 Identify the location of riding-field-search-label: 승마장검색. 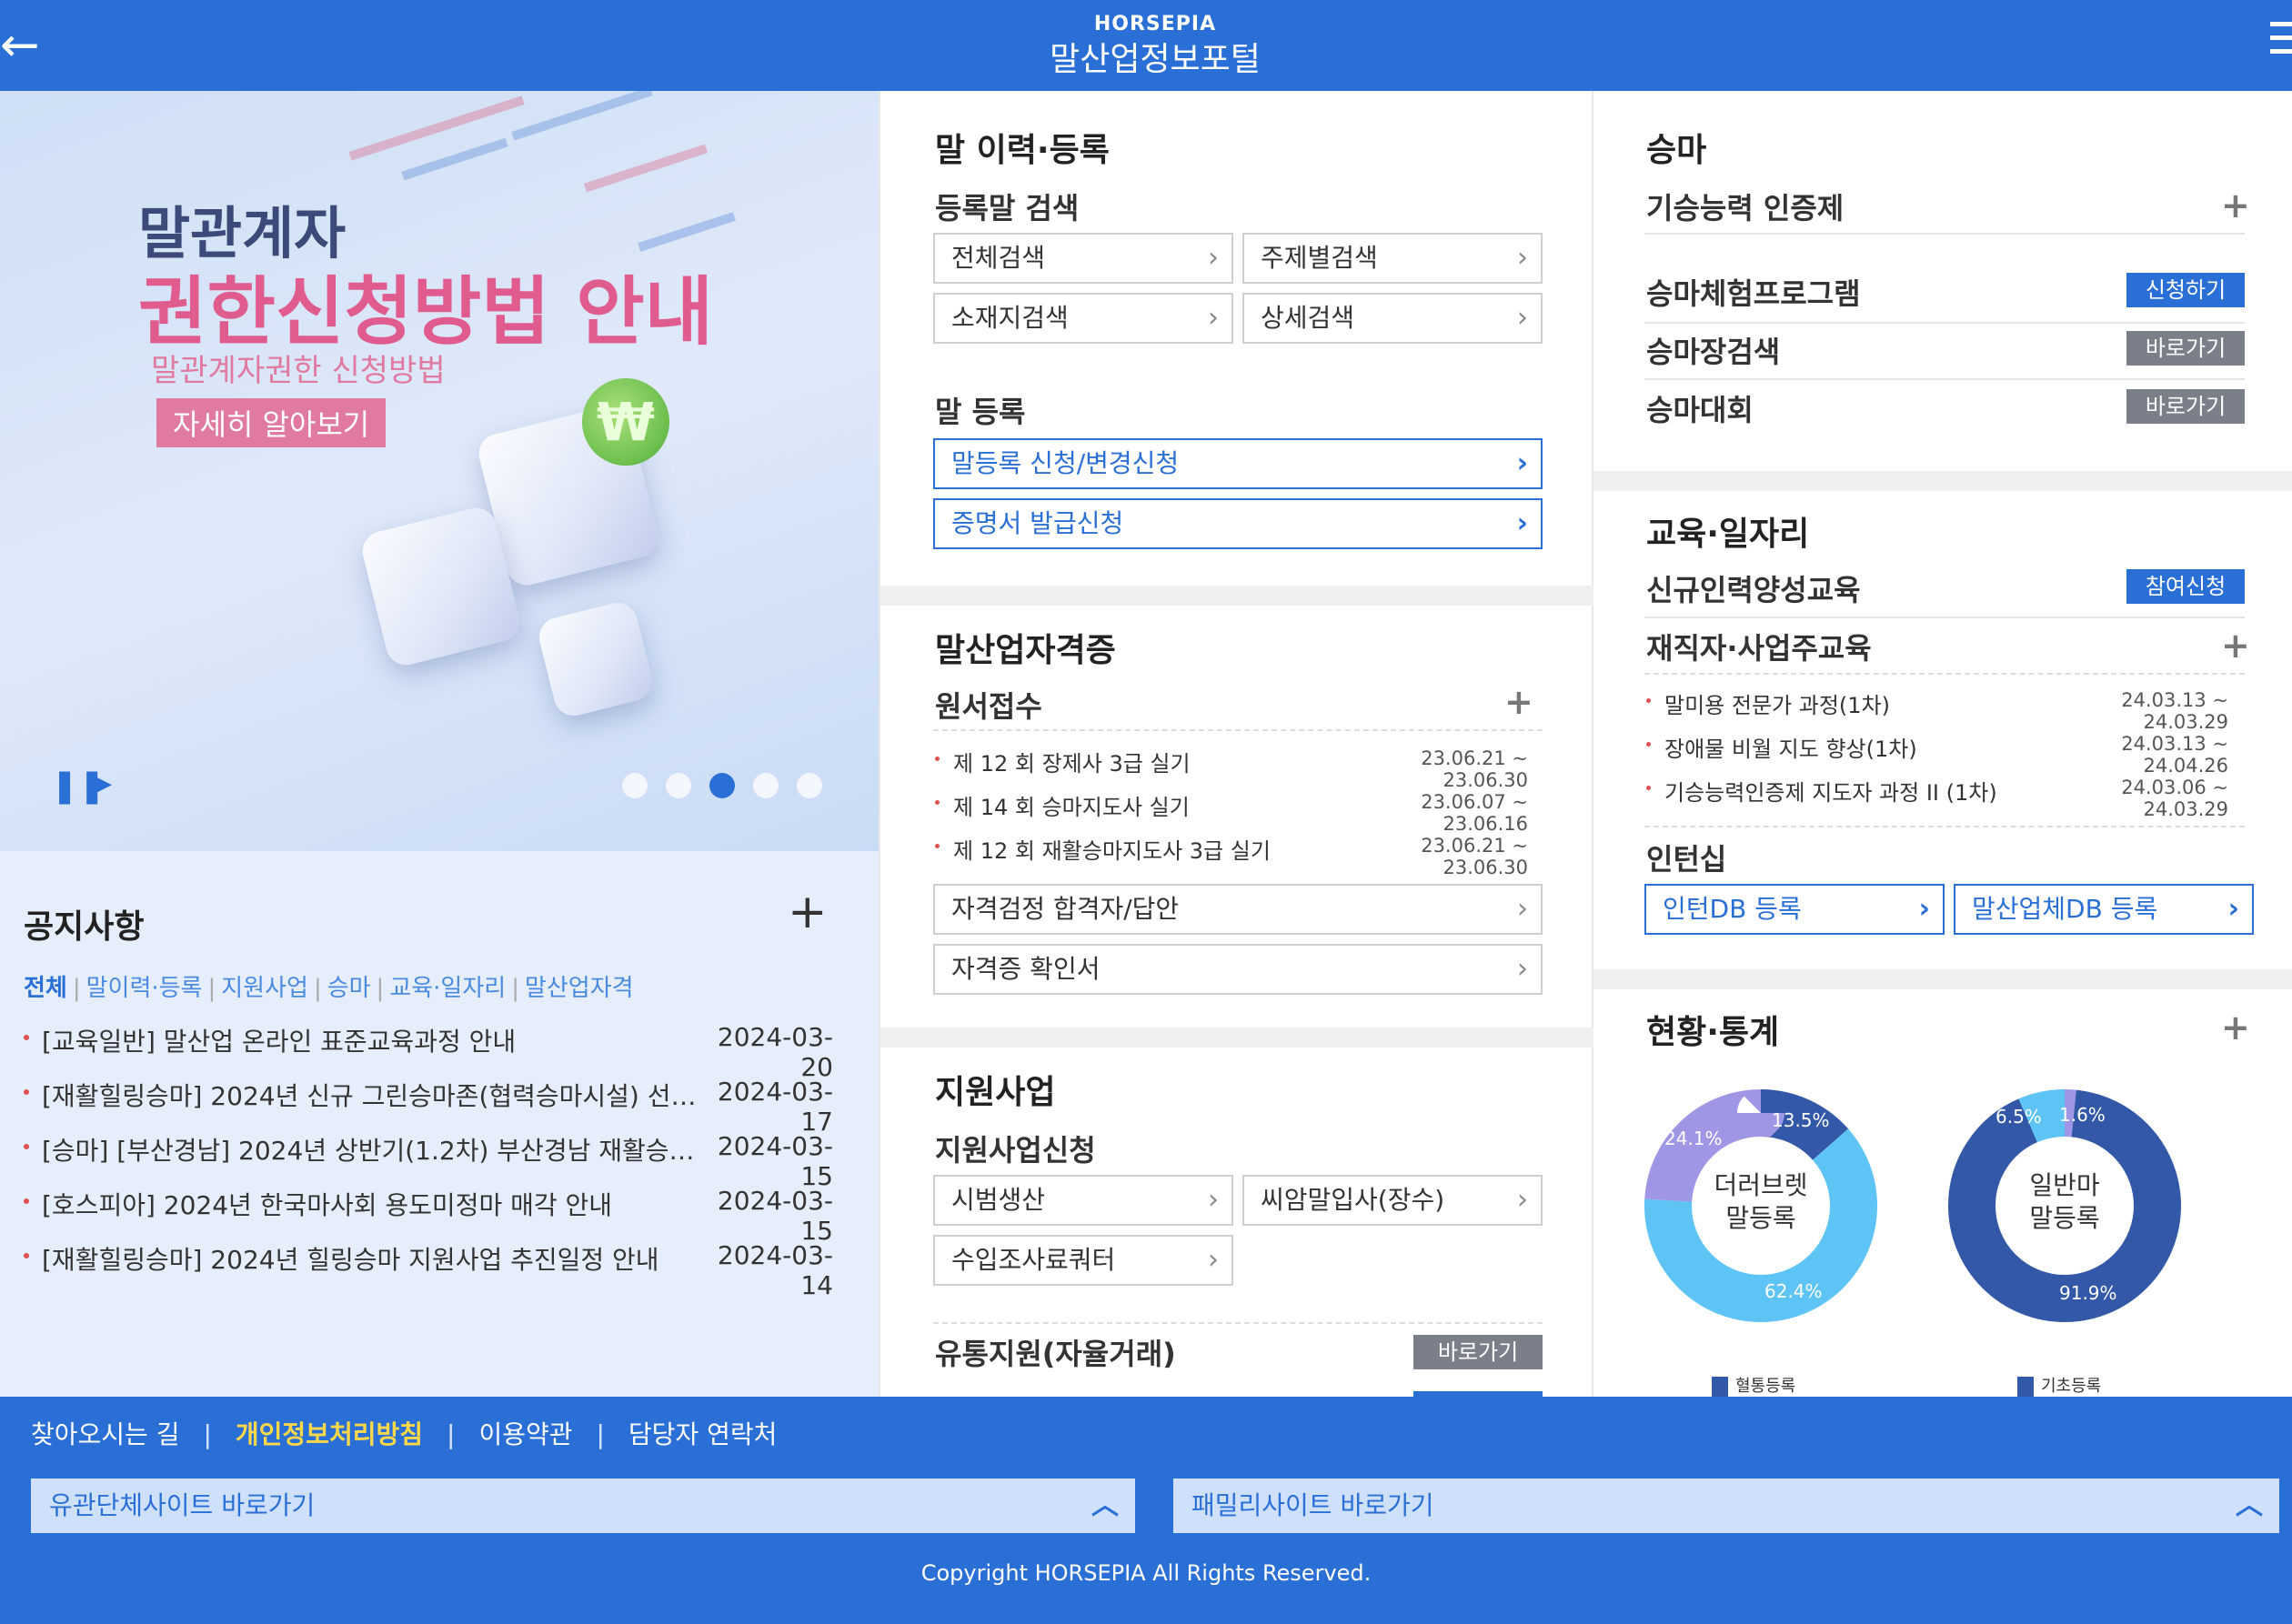
(1713, 350).